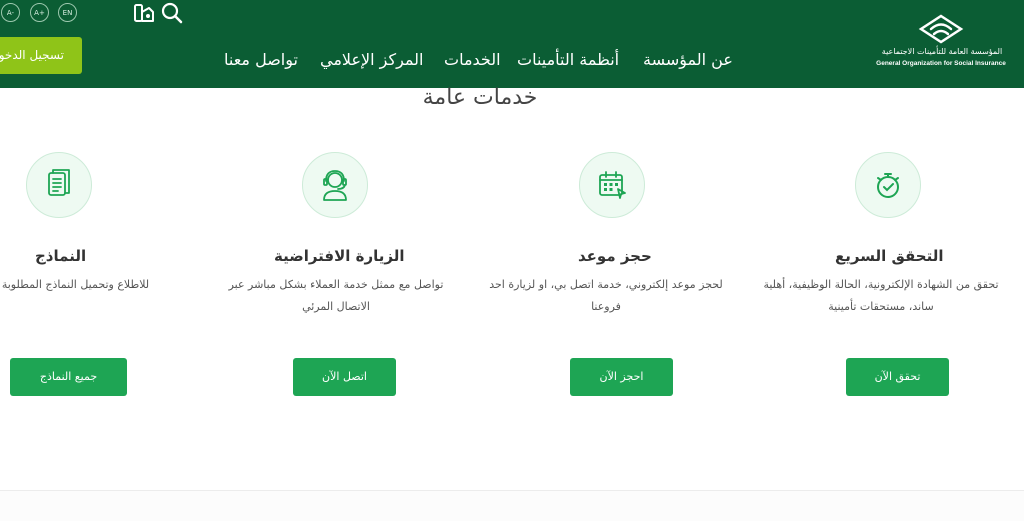  What do you see at coordinates (39, 12) in the screenshot?
I see `increase-font-button: A+` at bounding box center [39, 12].